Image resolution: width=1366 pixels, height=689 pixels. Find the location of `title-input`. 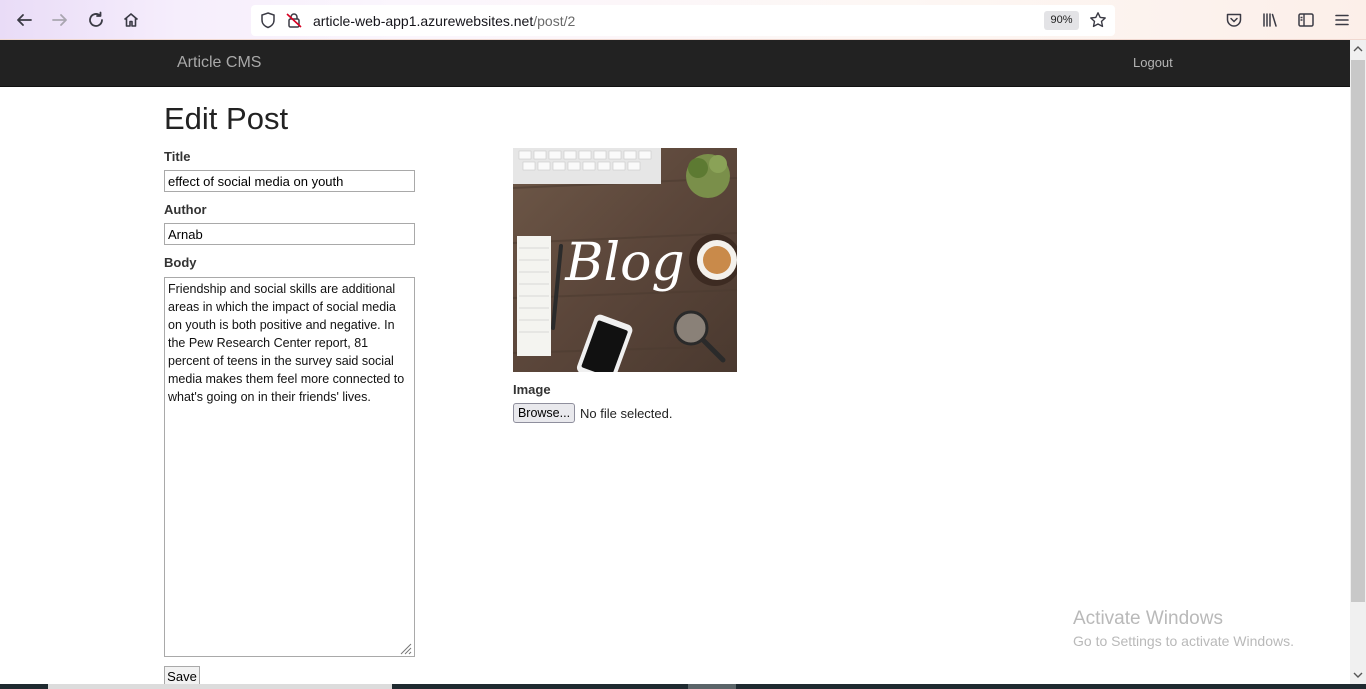

title-input is located at coordinates (289, 181).